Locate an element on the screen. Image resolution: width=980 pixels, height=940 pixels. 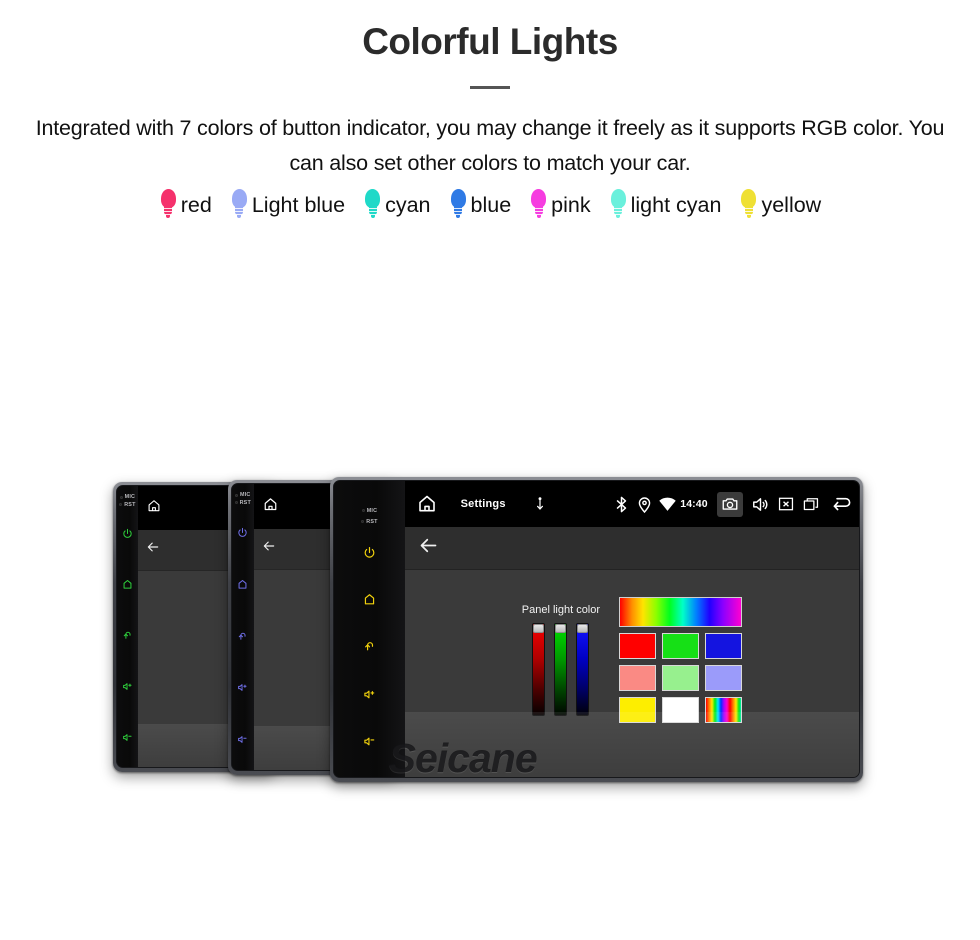
legend-item-label: pink is located at coordinates (571, 204).